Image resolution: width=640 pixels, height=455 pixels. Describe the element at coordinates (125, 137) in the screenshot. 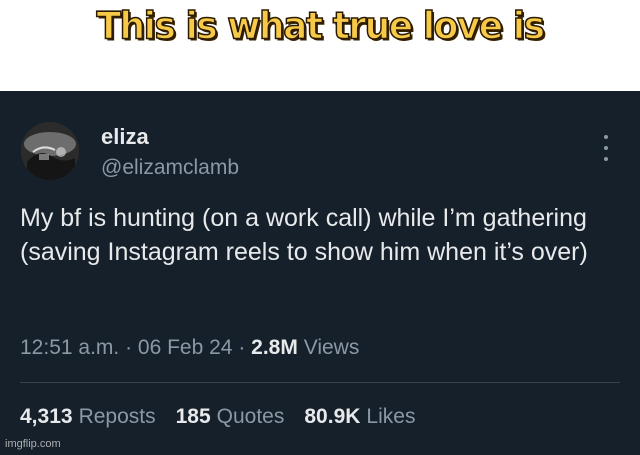

I see `author-name: eliza` at that location.